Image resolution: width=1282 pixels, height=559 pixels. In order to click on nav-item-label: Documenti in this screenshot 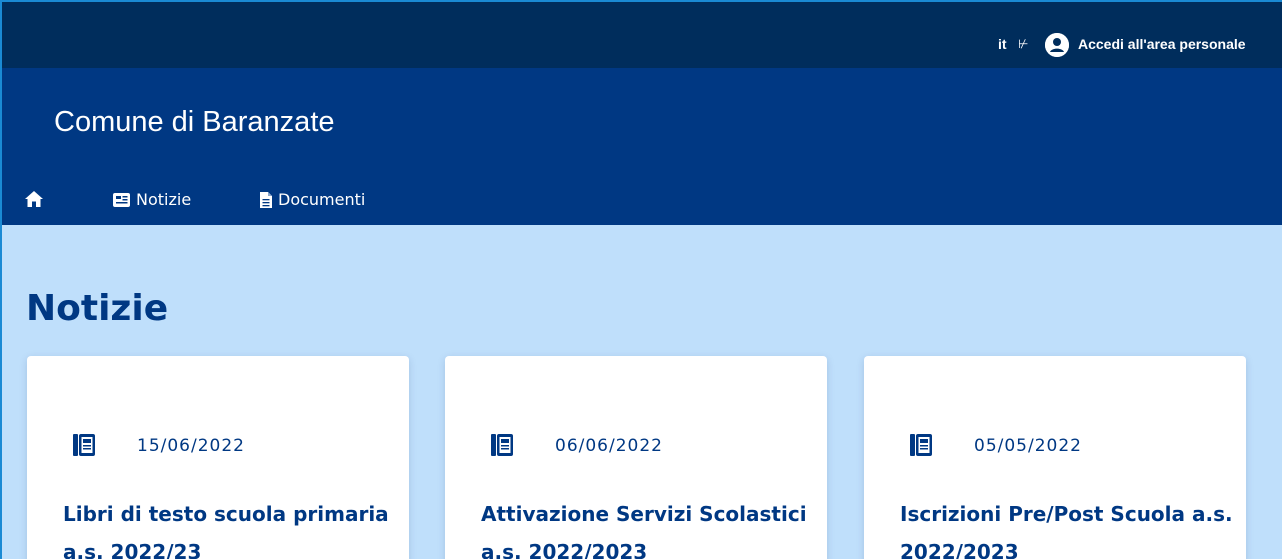, I will do `click(322, 199)`.